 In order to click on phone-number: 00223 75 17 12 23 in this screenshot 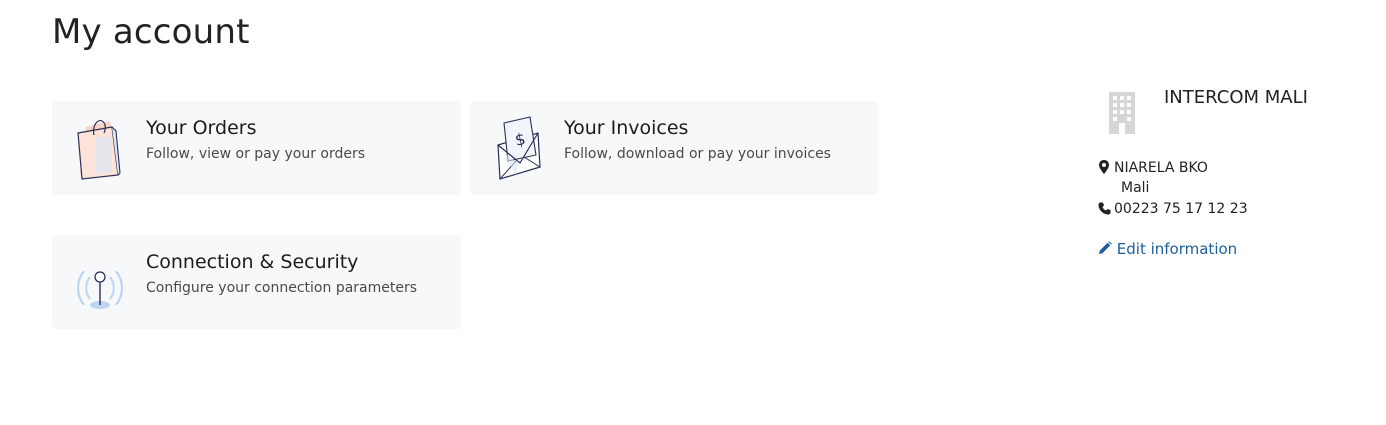, I will do `click(1181, 209)`.